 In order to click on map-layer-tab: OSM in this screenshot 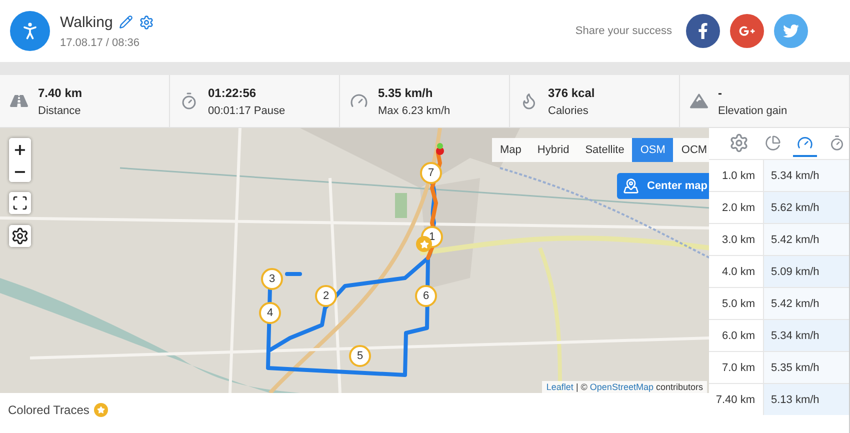, I will do `click(653, 150)`.